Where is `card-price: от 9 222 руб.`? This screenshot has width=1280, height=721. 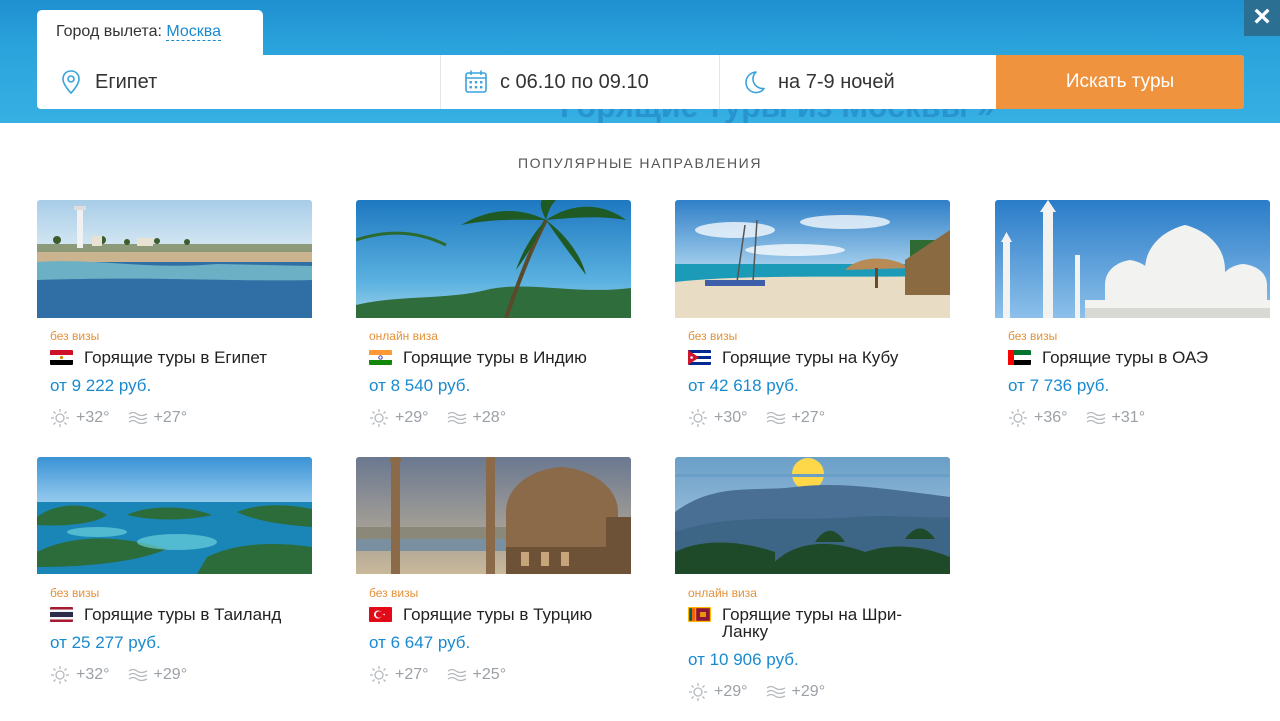 card-price: от 9 222 руб. is located at coordinates (181, 386).